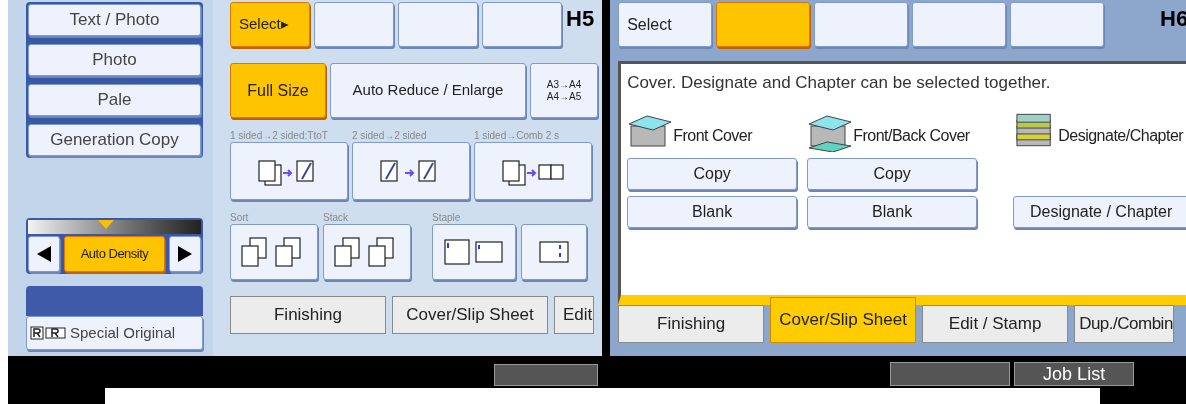  I want to click on image-mode-button: Text / Photo, so click(114, 20).